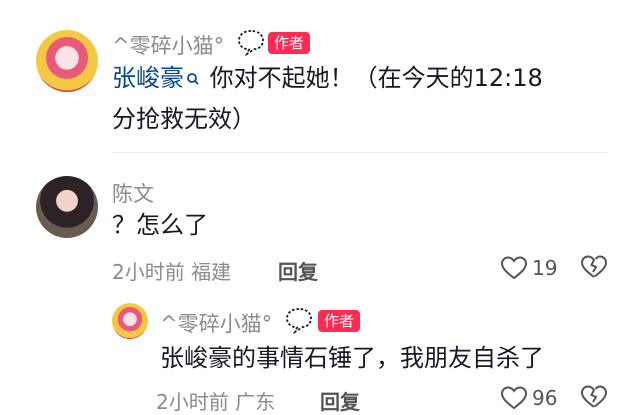  What do you see at coordinates (216, 323) in the screenshot?
I see `reply-username: ^零碎小猫°` at bounding box center [216, 323].